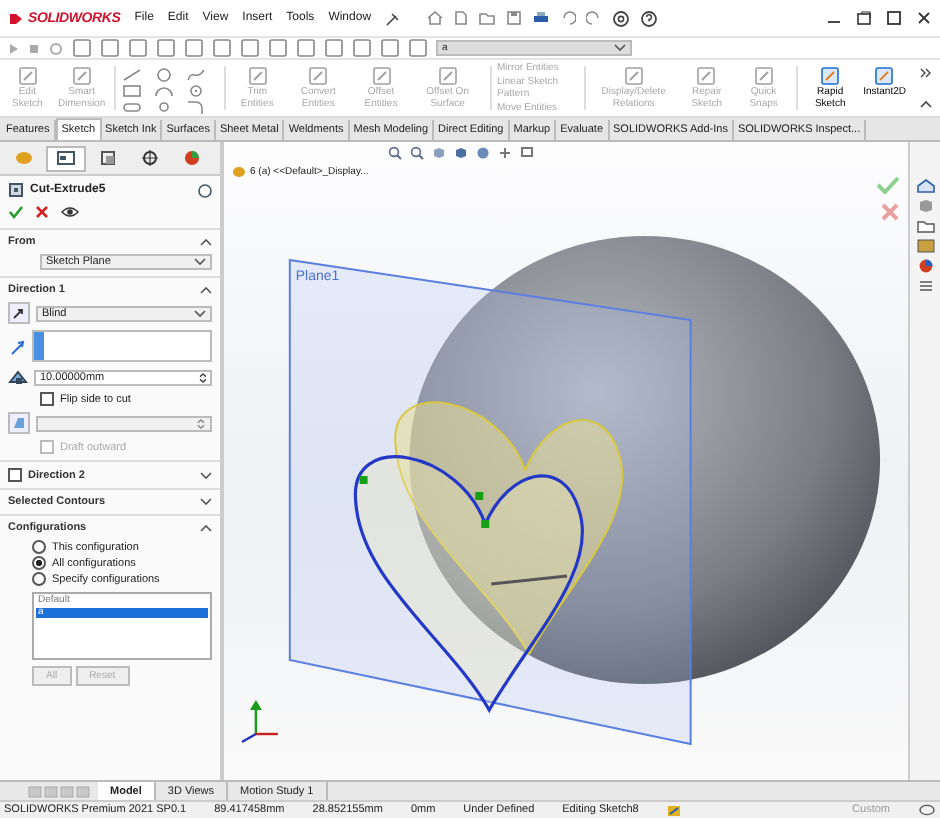 Image resolution: width=940 pixels, height=818 pixels. What do you see at coordinates (108, 158) in the screenshot?
I see `configuration-icon` at bounding box center [108, 158].